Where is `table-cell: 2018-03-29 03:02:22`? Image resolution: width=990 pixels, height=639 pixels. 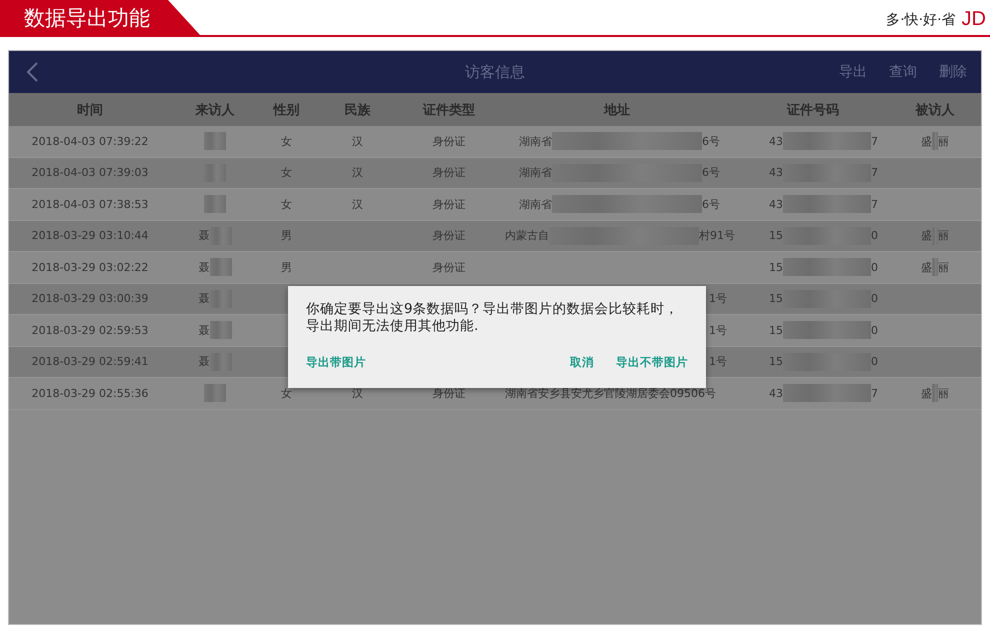
table-cell: 2018-03-29 03:02:22 is located at coordinates (90, 267).